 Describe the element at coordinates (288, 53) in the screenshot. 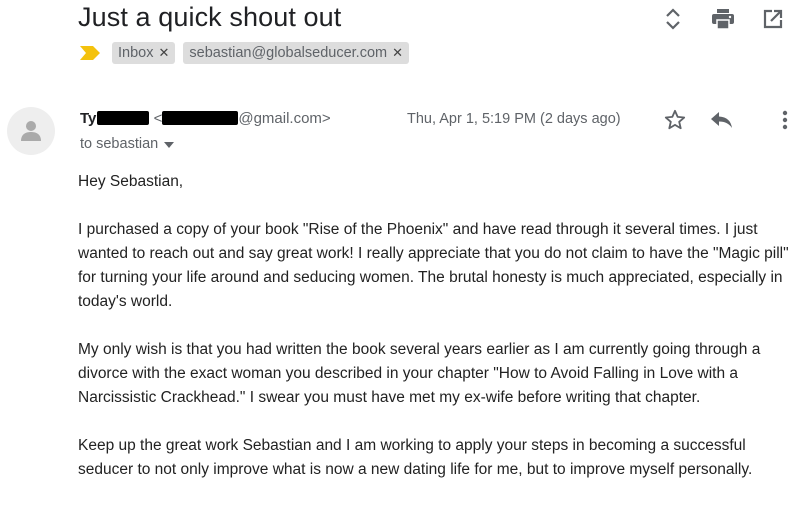

I see `label-chip-text: sebastian@globalseducer.com` at that location.